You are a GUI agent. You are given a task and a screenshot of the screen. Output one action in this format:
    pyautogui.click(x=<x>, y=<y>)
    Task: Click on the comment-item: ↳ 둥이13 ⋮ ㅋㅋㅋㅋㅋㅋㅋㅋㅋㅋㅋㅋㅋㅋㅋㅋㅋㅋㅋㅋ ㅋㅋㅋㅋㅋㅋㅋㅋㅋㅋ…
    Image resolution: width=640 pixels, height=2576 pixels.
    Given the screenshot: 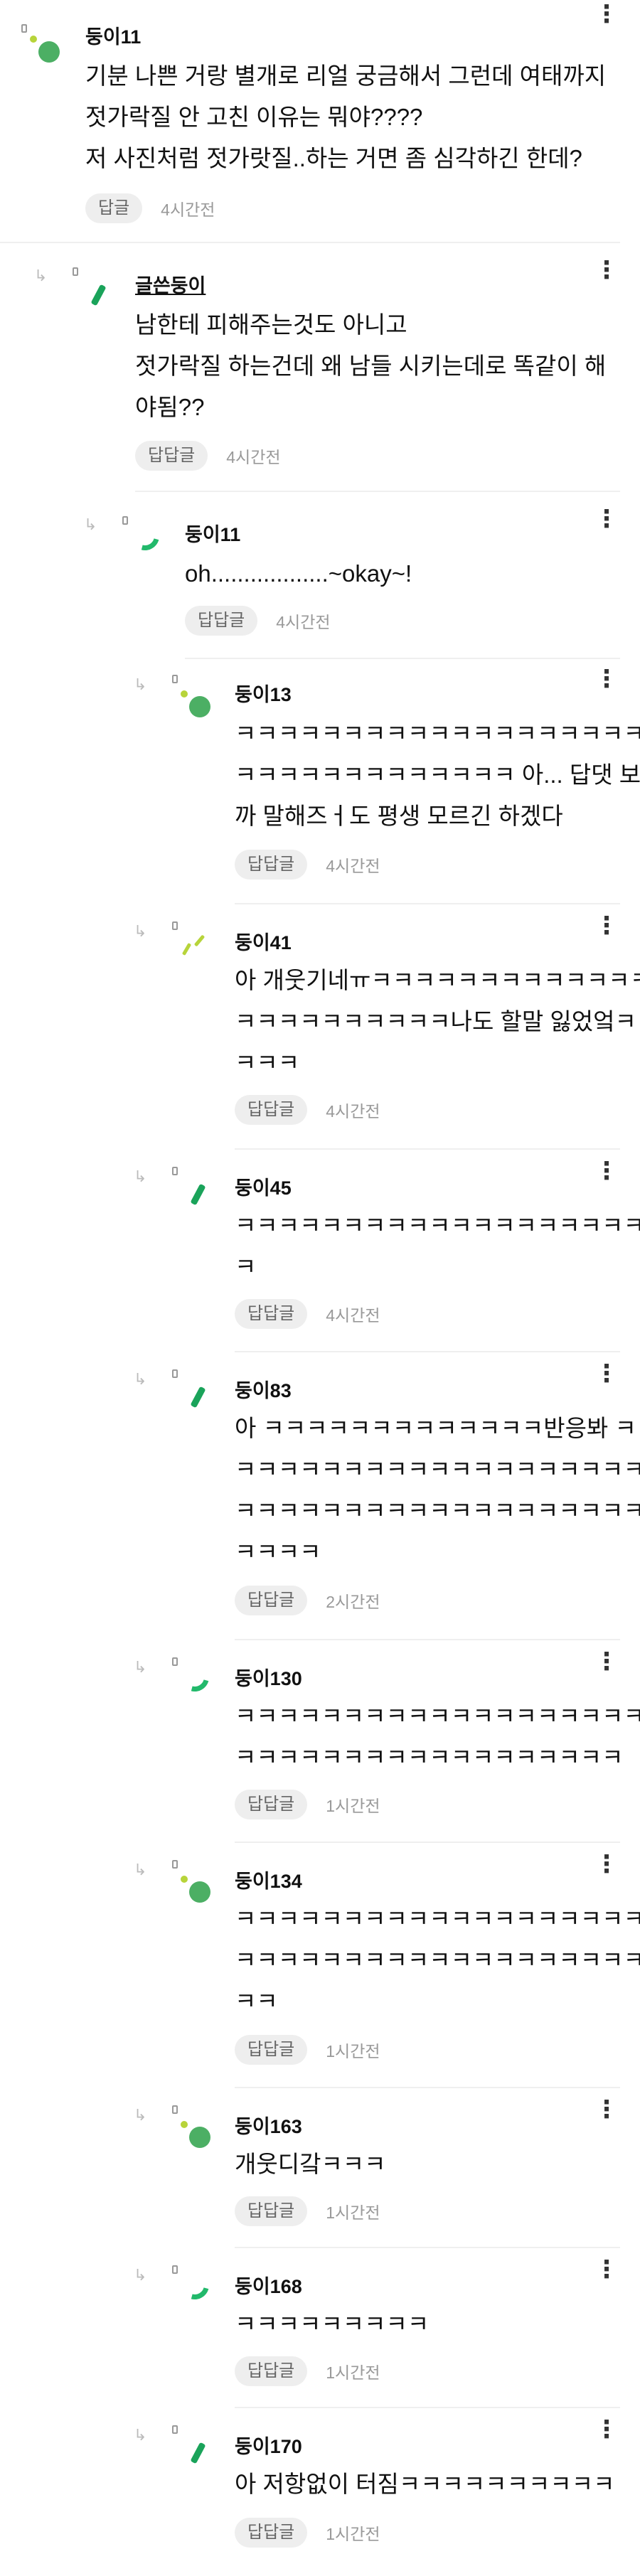 What is the action you would take?
    pyautogui.click(x=320, y=781)
    